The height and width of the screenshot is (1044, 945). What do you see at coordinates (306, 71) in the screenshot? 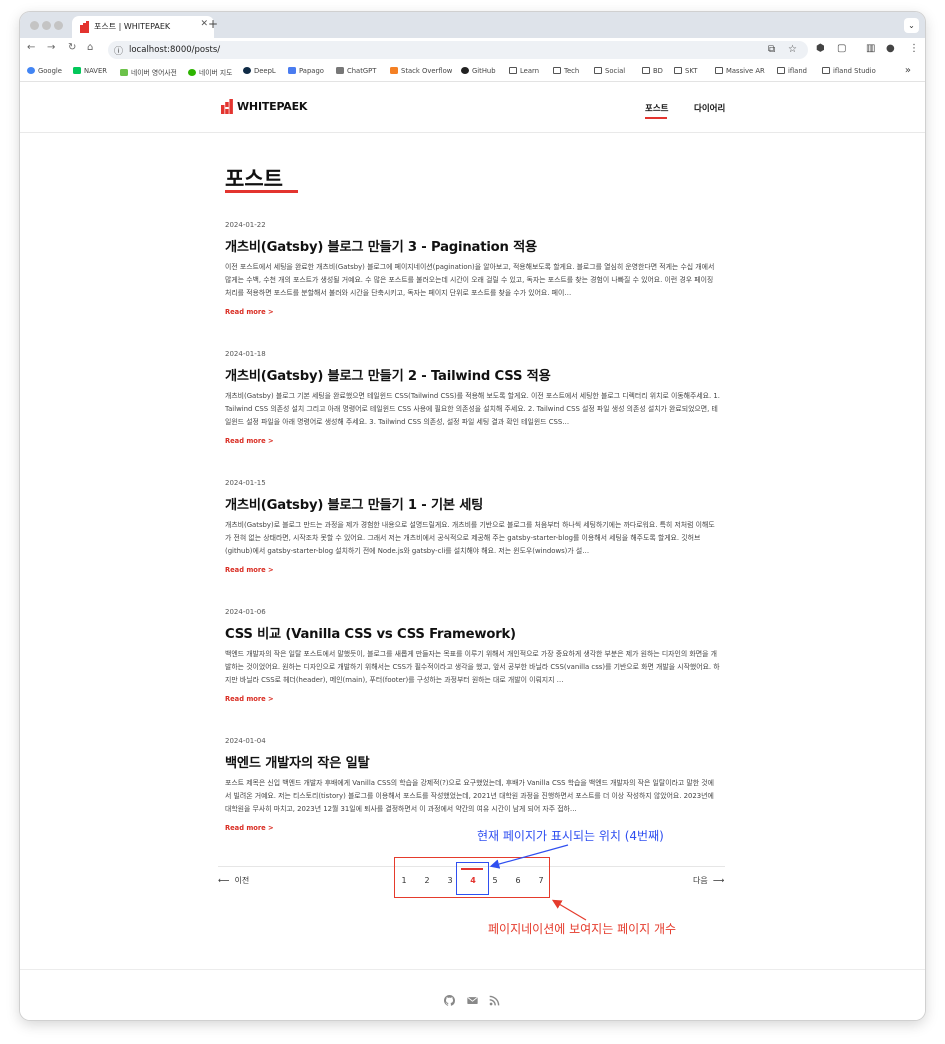
I see `bookmark-papago: Papago` at bounding box center [306, 71].